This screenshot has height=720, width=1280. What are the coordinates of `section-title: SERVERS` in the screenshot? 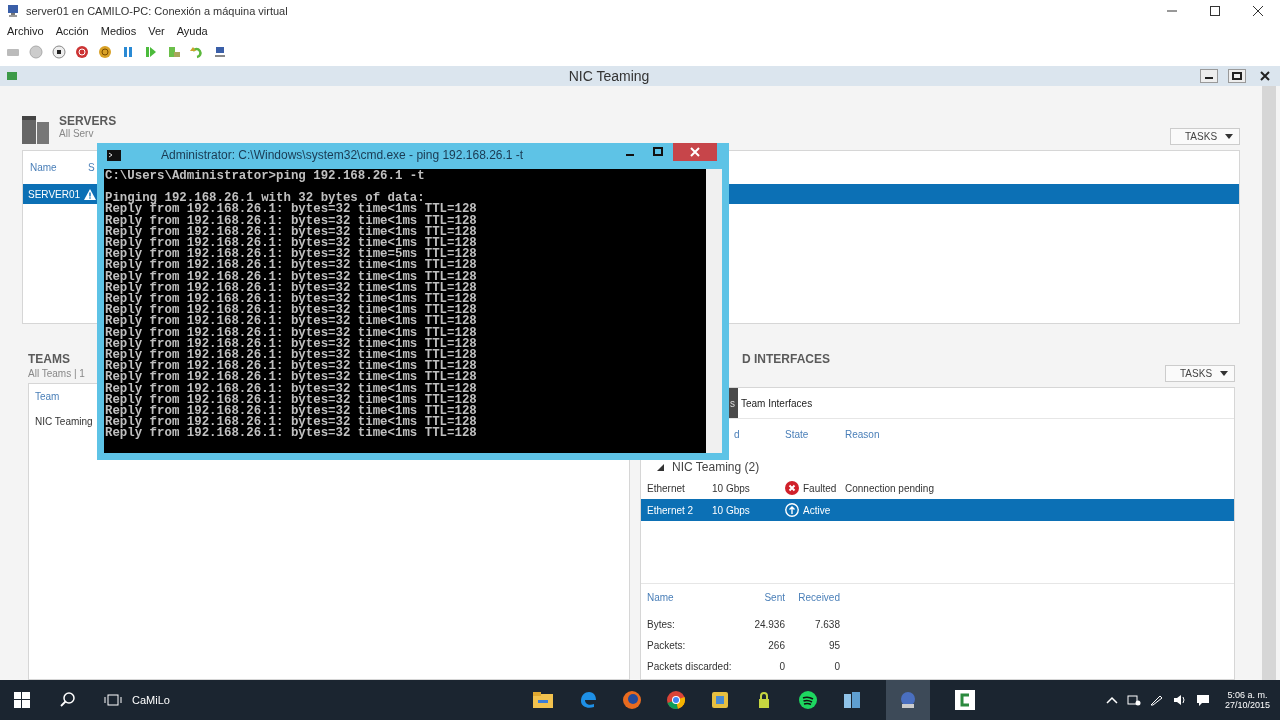 It's located at (88, 121).